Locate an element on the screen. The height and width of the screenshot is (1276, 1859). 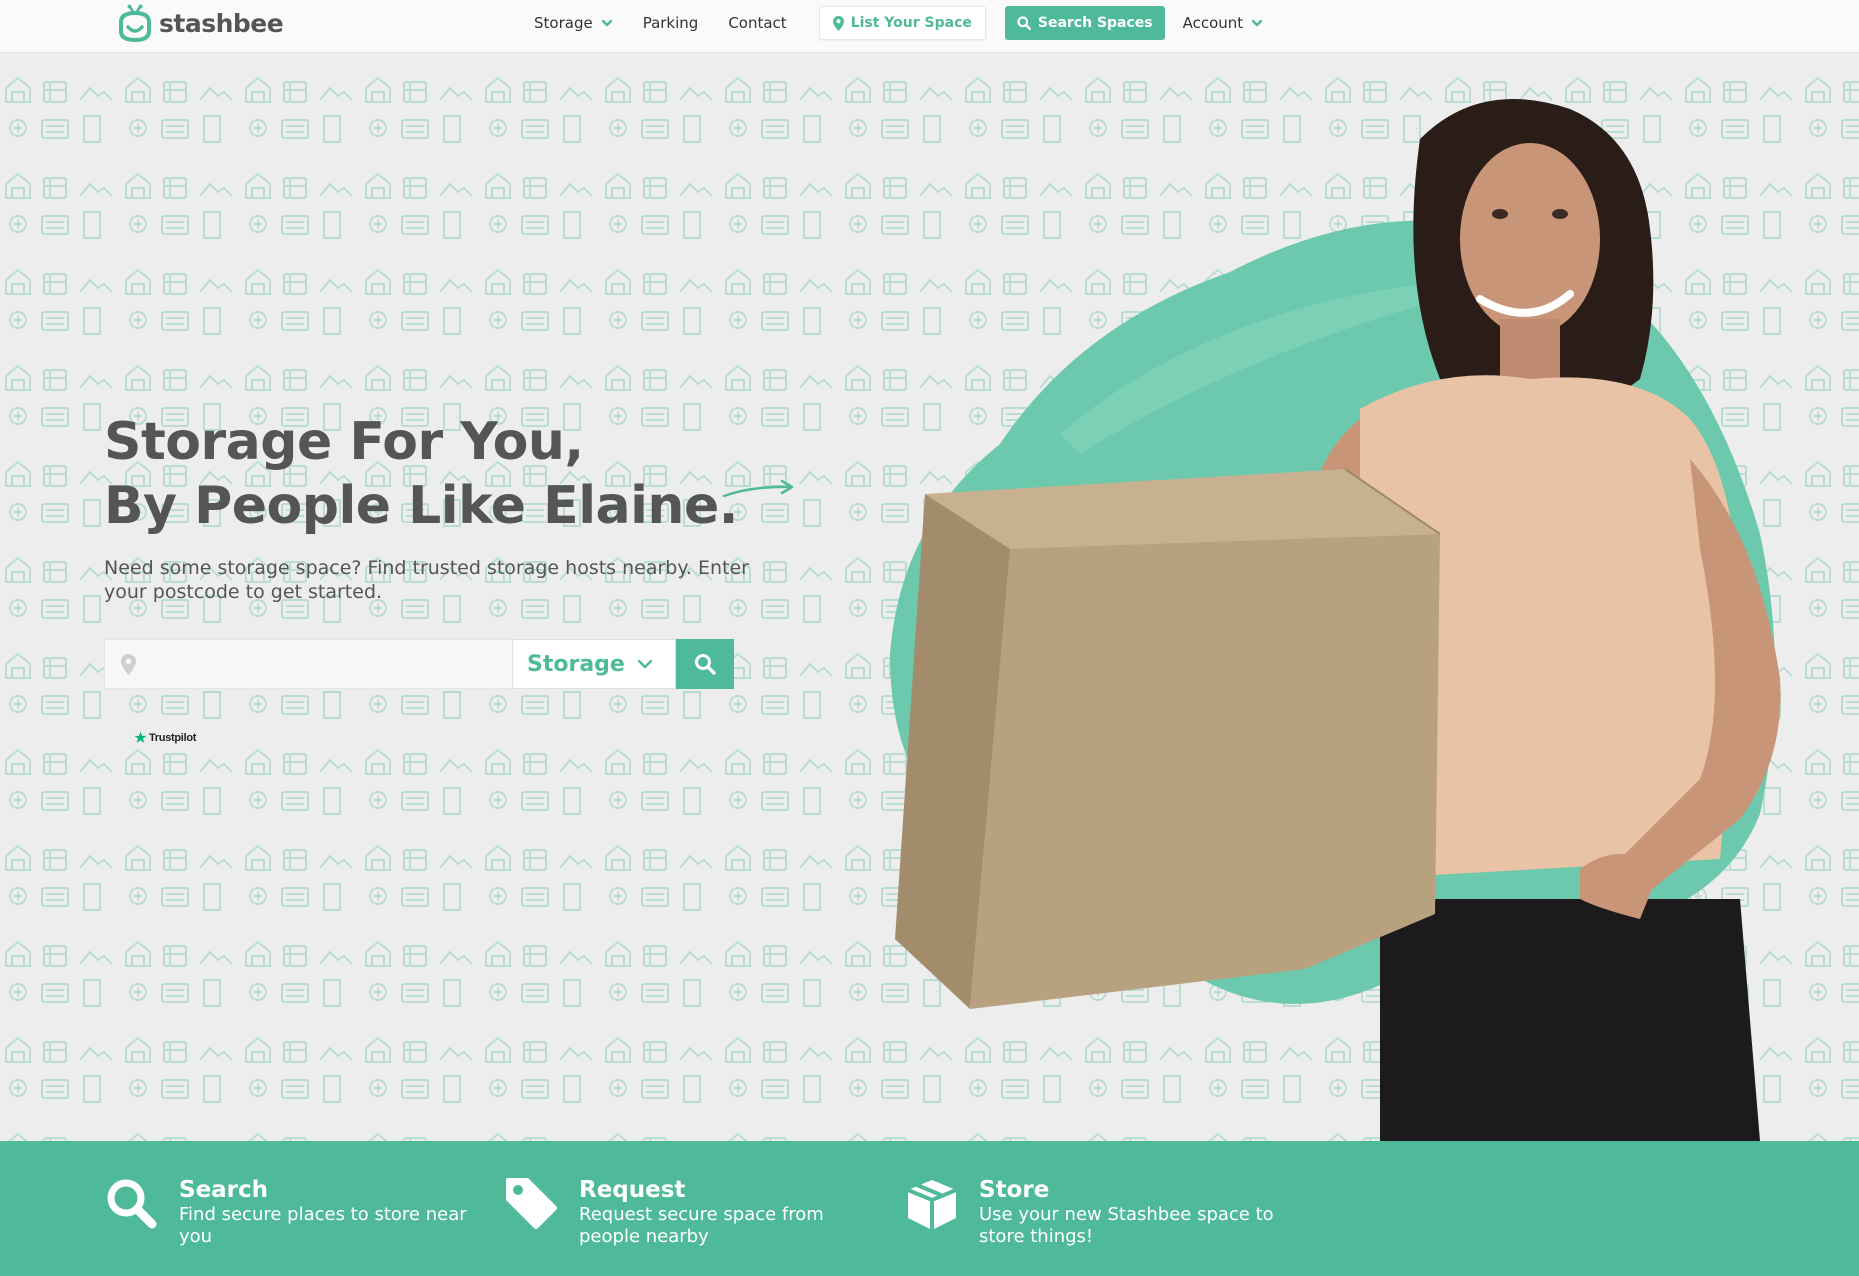
nav-storage-dropdown: Storage is located at coordinates (573, 23).